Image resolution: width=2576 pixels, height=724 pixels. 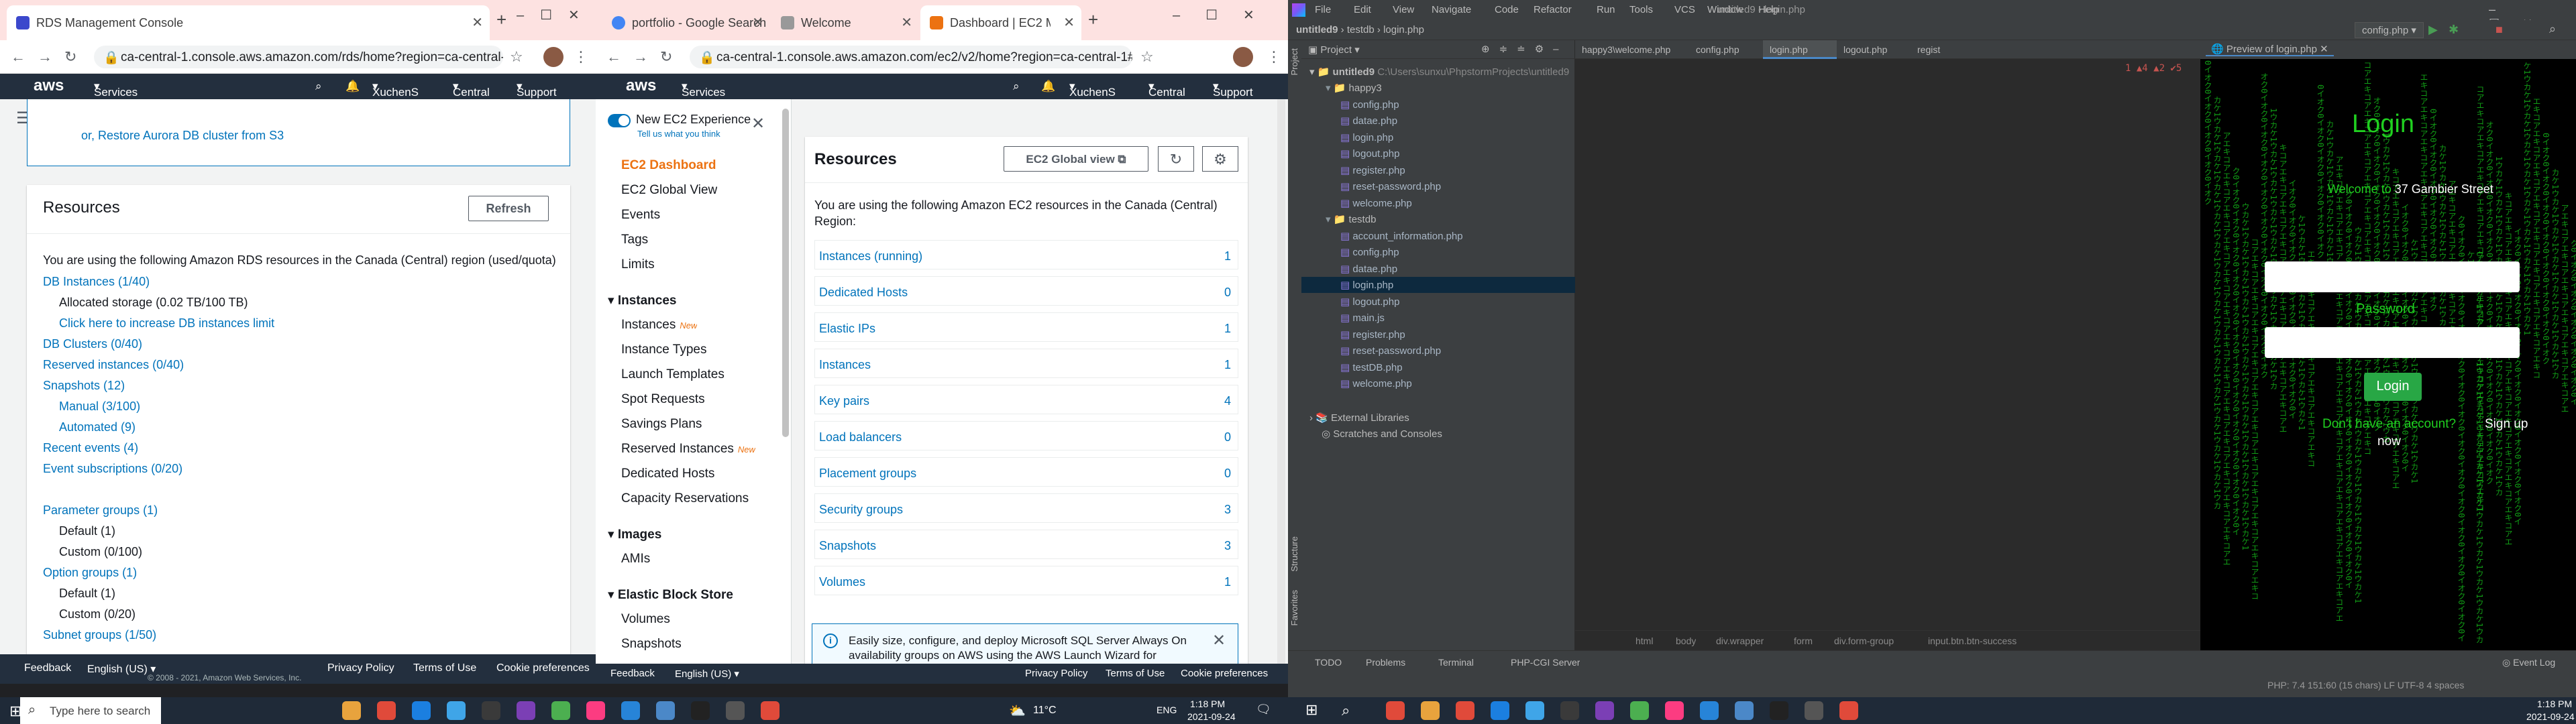 I want to click on menu-view: View, so click(x=1403, y=9).